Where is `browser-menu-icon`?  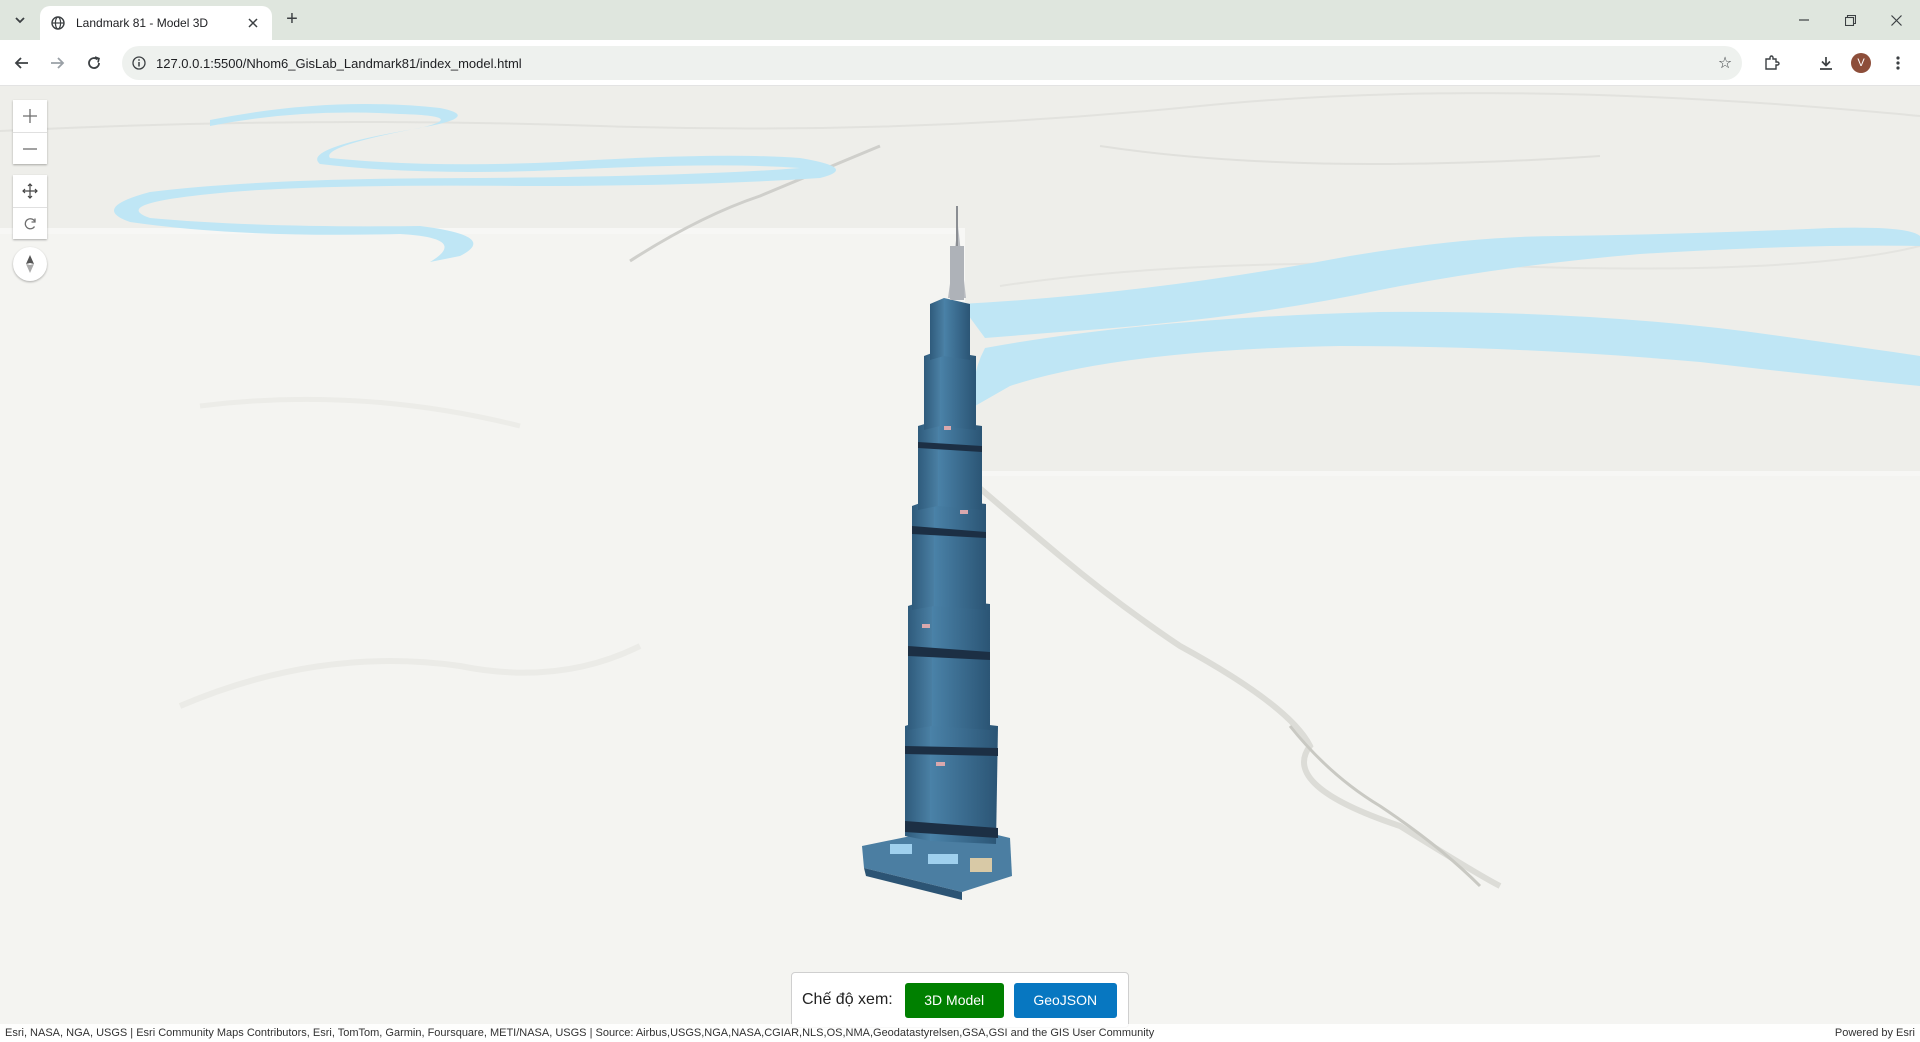
browser-menu-icon is located at coordinates (1898, 63).